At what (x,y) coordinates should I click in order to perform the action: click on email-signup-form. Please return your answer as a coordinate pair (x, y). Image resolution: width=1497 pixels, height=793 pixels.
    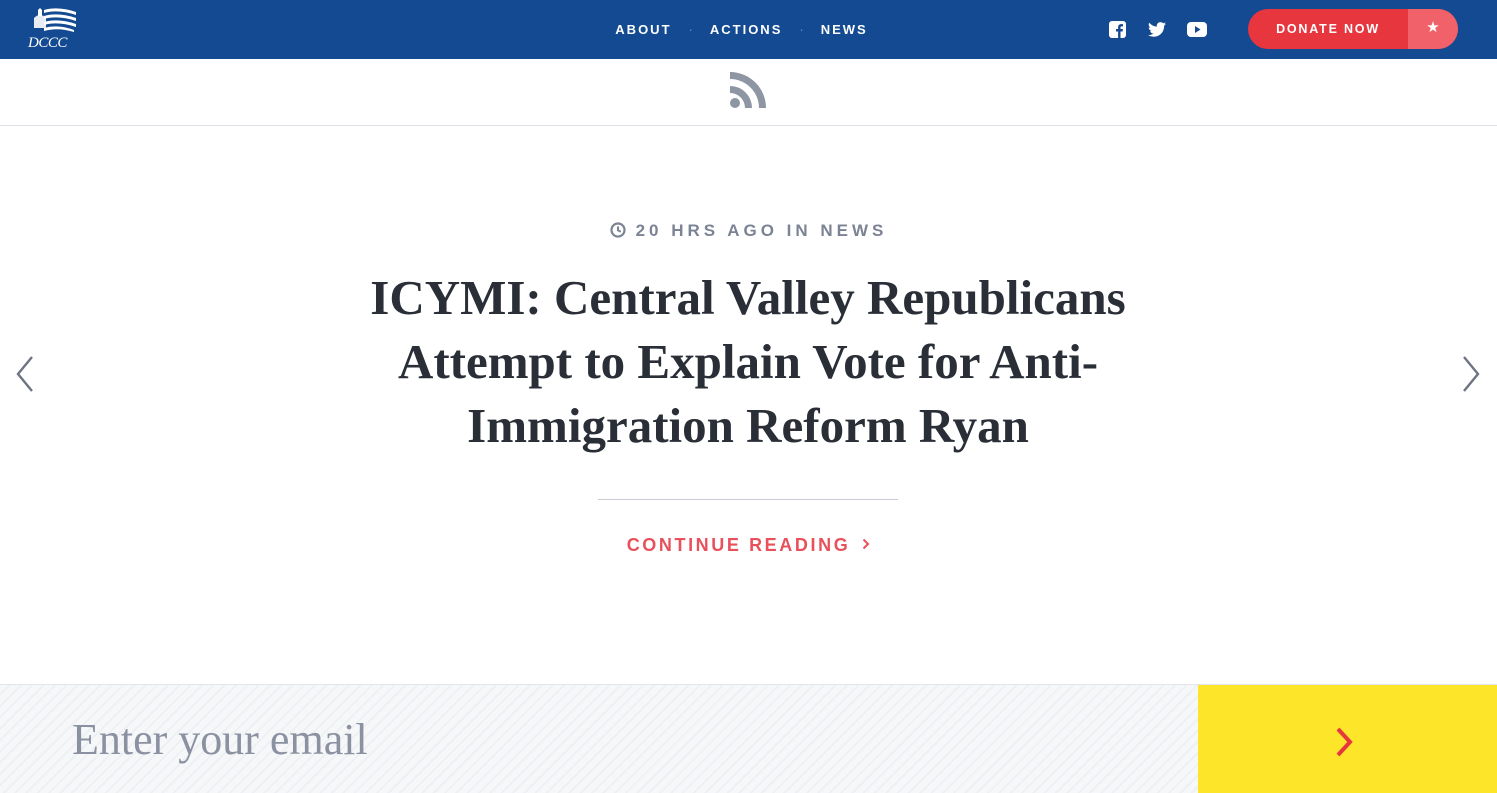
    Looking at the image, I should click on (748, 738).